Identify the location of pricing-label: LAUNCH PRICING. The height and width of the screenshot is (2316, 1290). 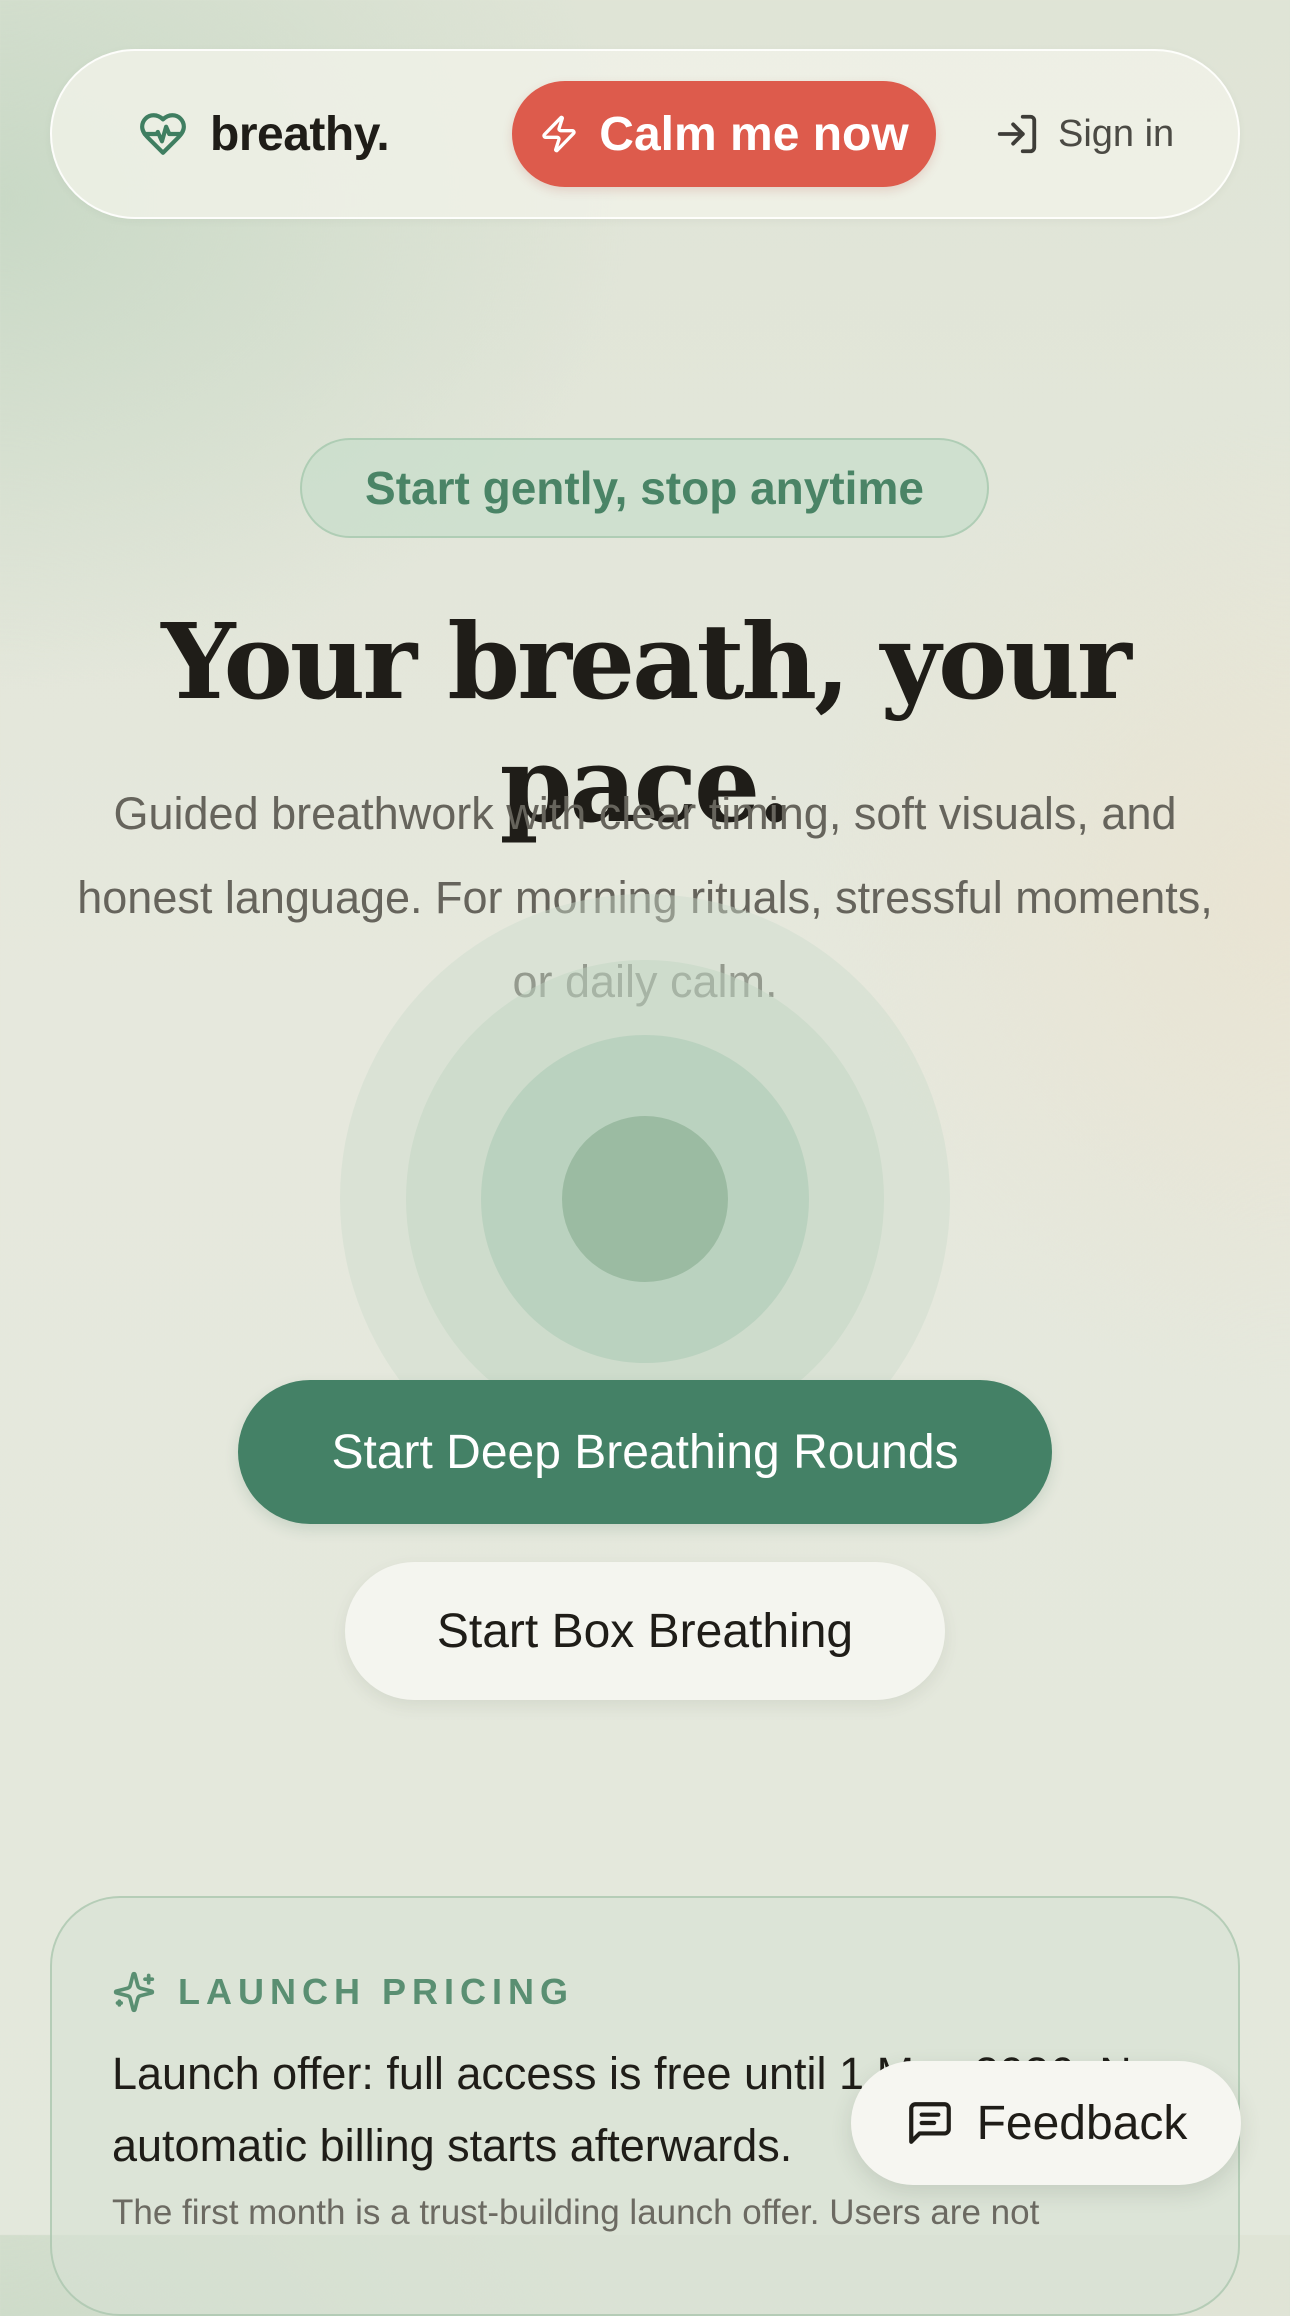
(343, 1992).